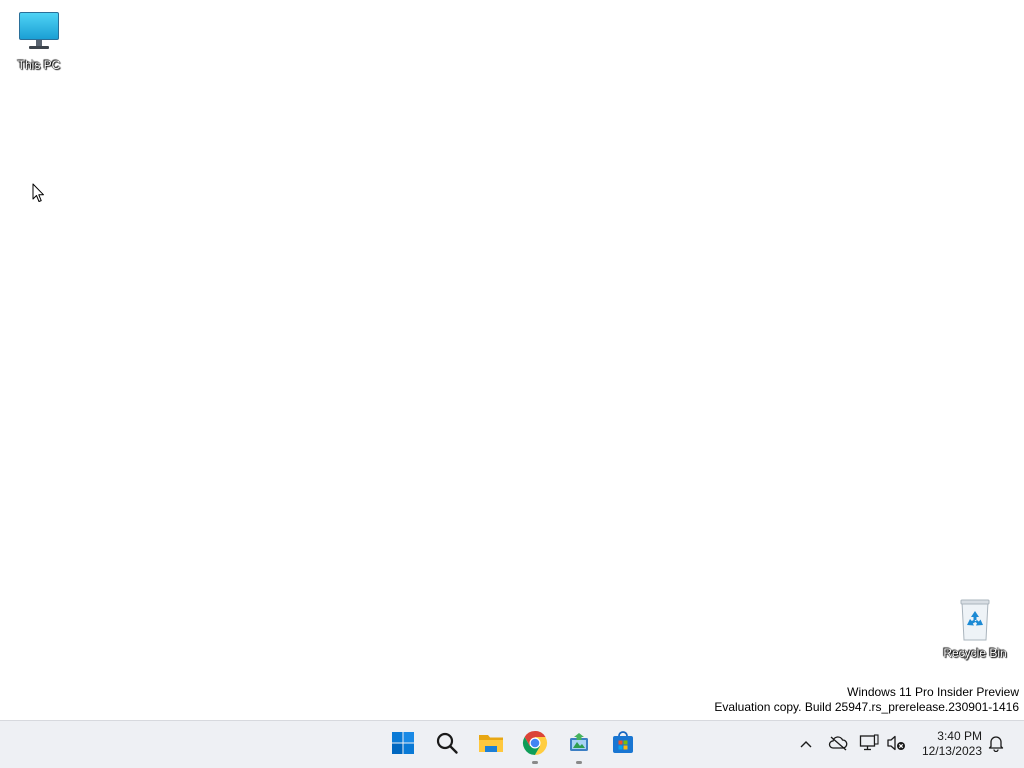 The image size is (1024, 768). Describe the element at coordinates (951, 751) in the screenshot. I see `clock-date: 12/13/2023` at that location.